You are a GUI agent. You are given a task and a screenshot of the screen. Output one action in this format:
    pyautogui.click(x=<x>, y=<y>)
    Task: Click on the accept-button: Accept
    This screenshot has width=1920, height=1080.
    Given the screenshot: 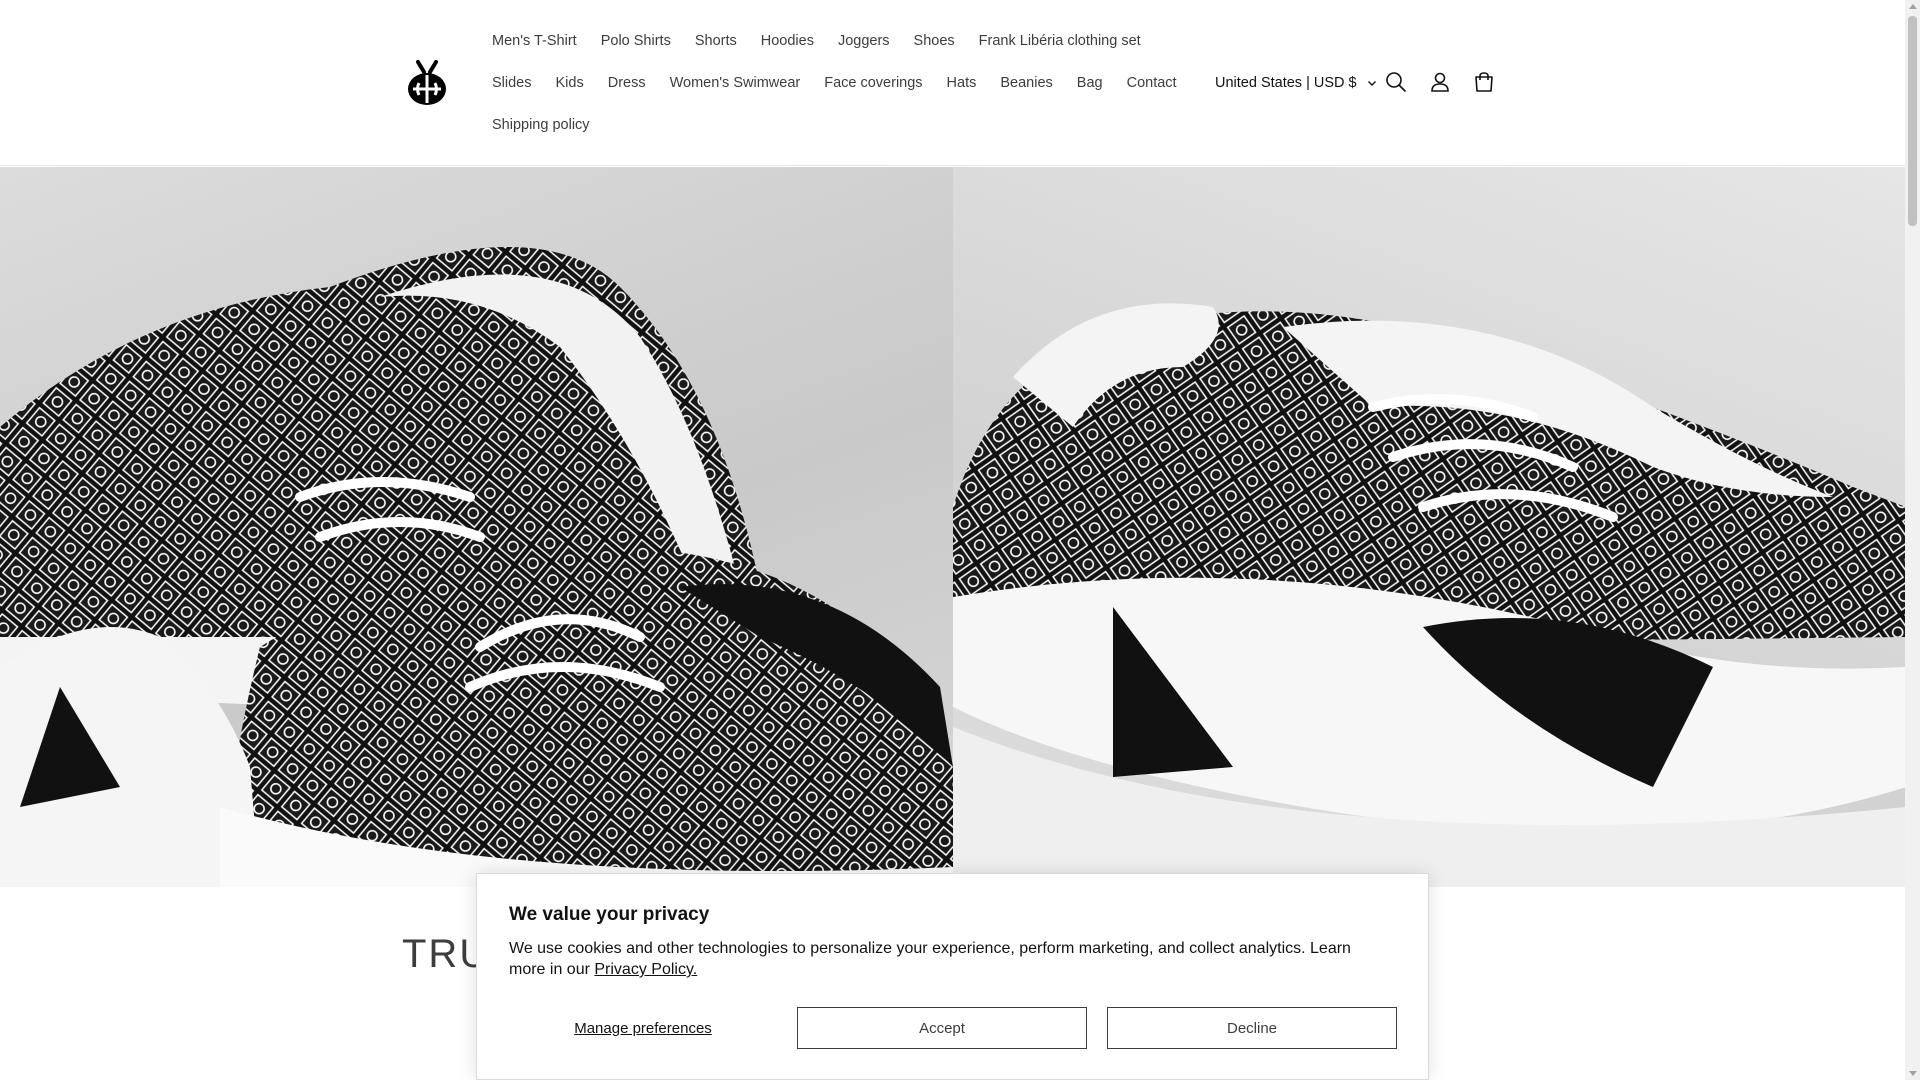 What is the action you would take?
    pyautogui.click(x=942, y=1028)
    